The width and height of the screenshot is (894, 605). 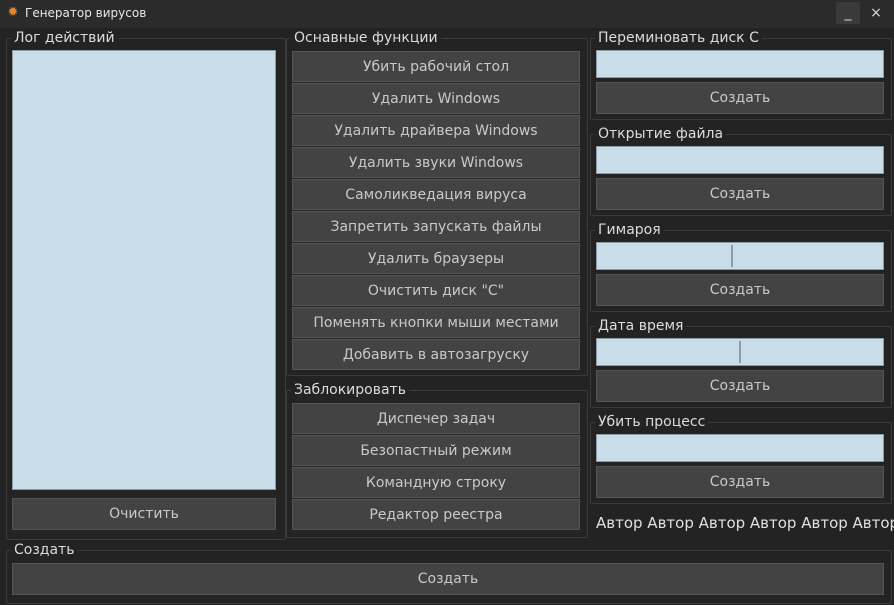 What do you see at coordinates (740, 194) in the screenshot?
I see `open-file-create-button: Создать` at bounding box center [740, 194].